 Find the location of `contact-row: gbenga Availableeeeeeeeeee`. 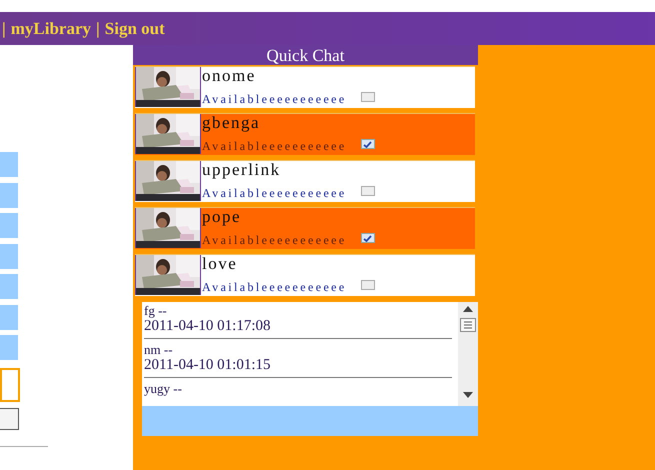

contact-row: gbenga Availableeeeeeeeeee is located at coordinates (305, 134).